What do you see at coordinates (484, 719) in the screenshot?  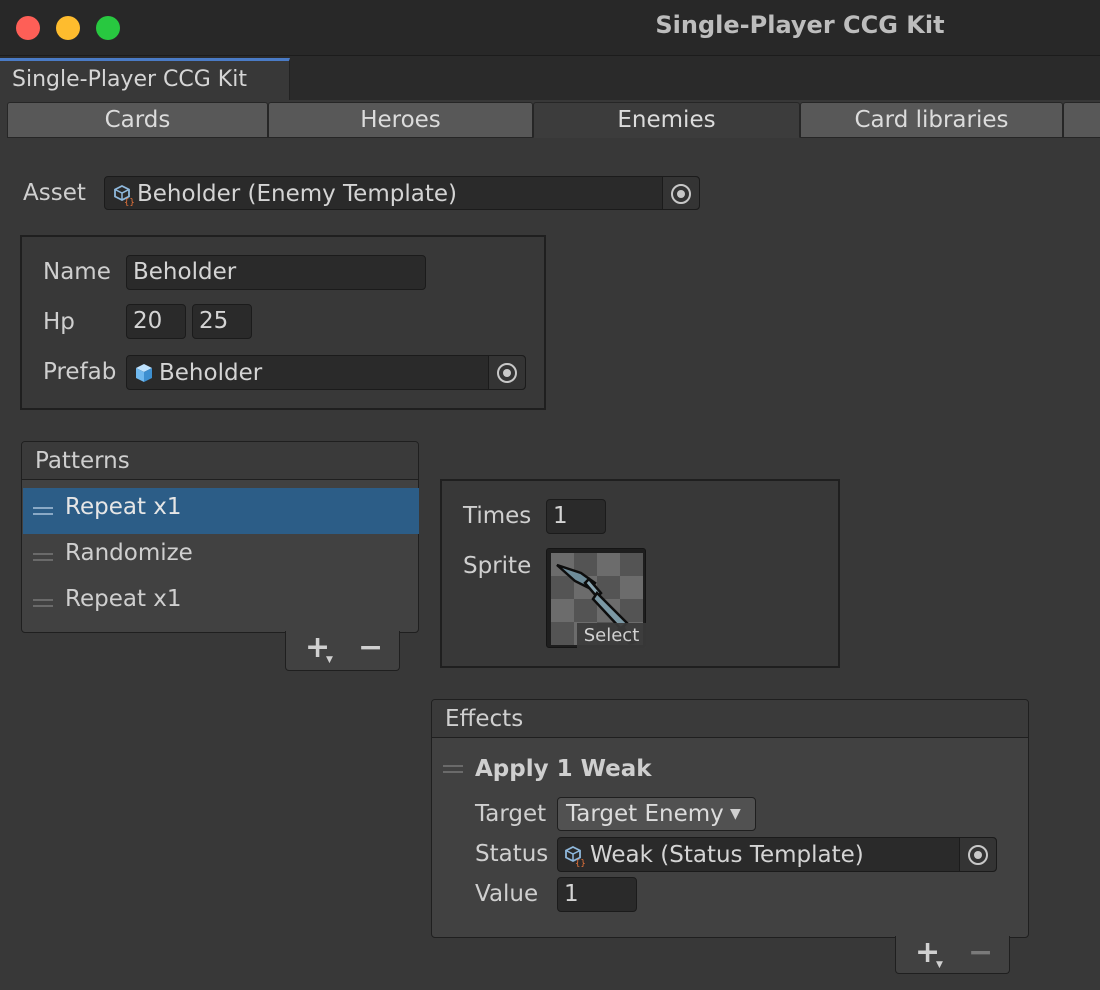 I see `effects-title: Effects` at bounding box center [484, 719].